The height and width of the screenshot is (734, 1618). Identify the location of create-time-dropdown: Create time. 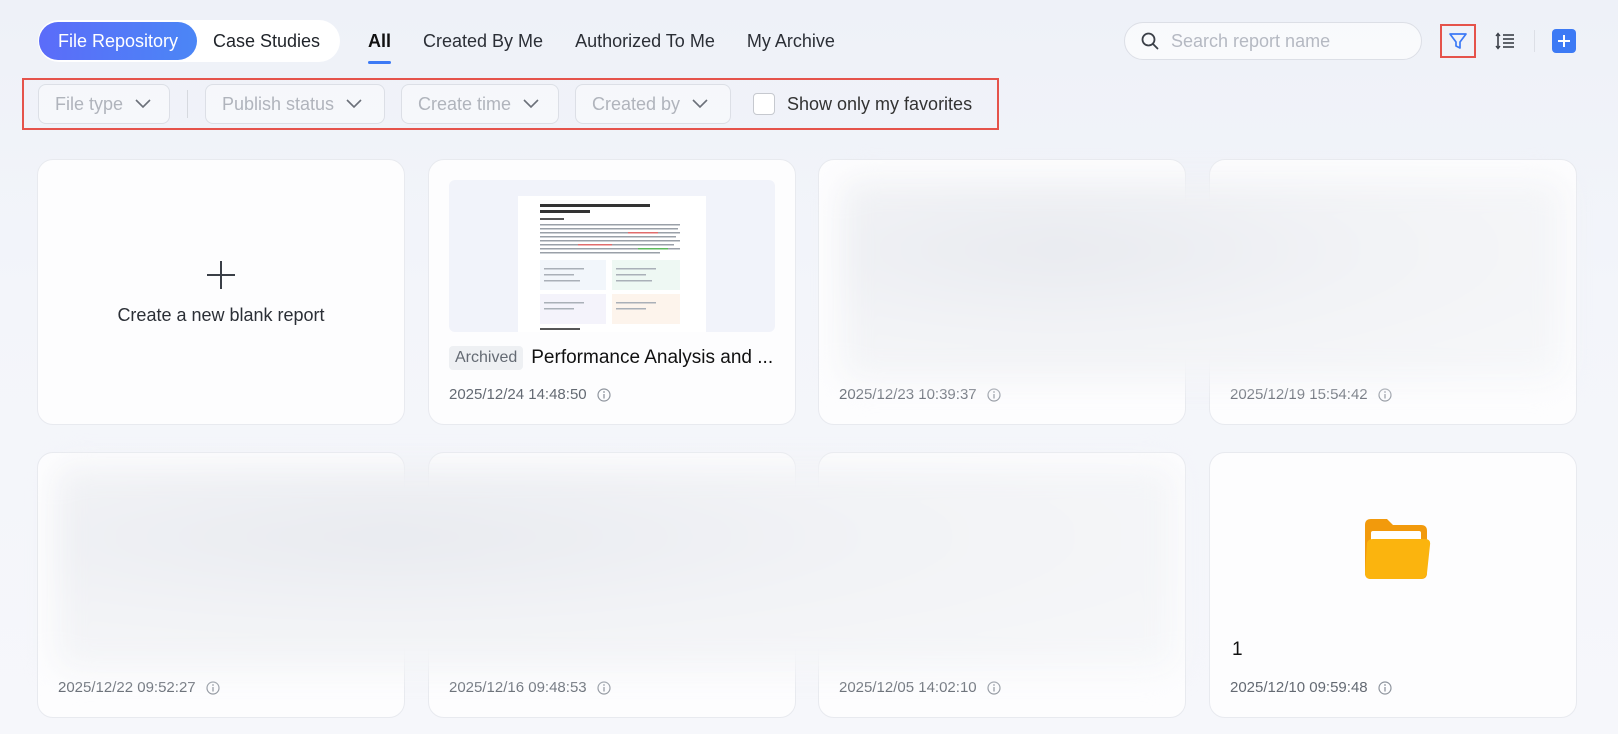
(480, 104).